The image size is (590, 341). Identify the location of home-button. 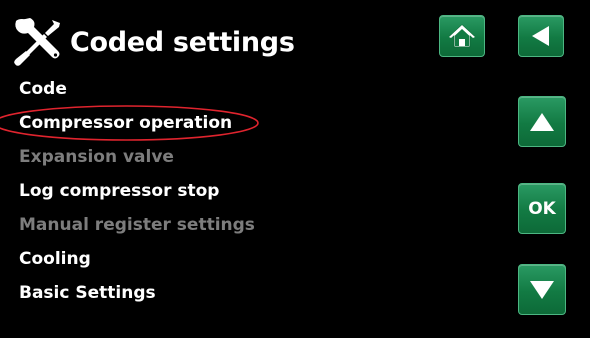
(462, 36).